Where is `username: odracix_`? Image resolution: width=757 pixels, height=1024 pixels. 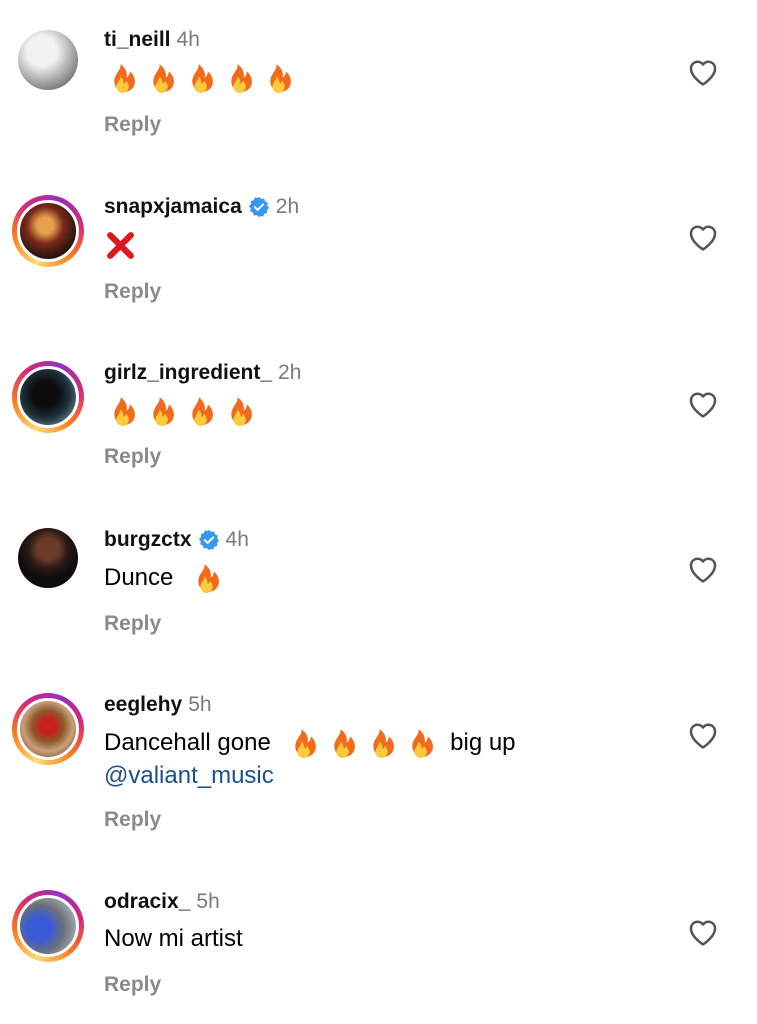 username: odracix_ is located at coordinates (147, 902).